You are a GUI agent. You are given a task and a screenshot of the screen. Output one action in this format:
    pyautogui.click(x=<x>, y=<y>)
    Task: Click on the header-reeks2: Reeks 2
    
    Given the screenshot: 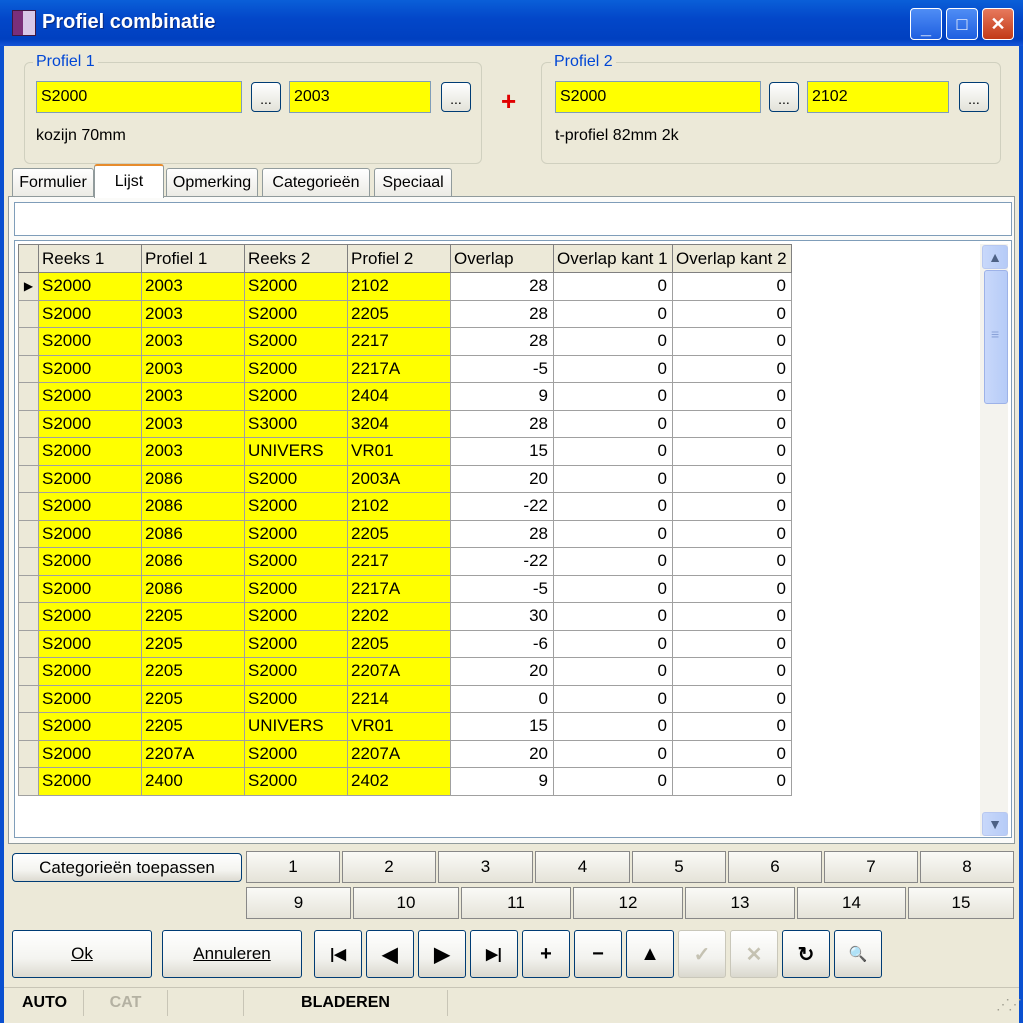 What is the action you would take?
    pyautogui.click(x=296, y=258)
    